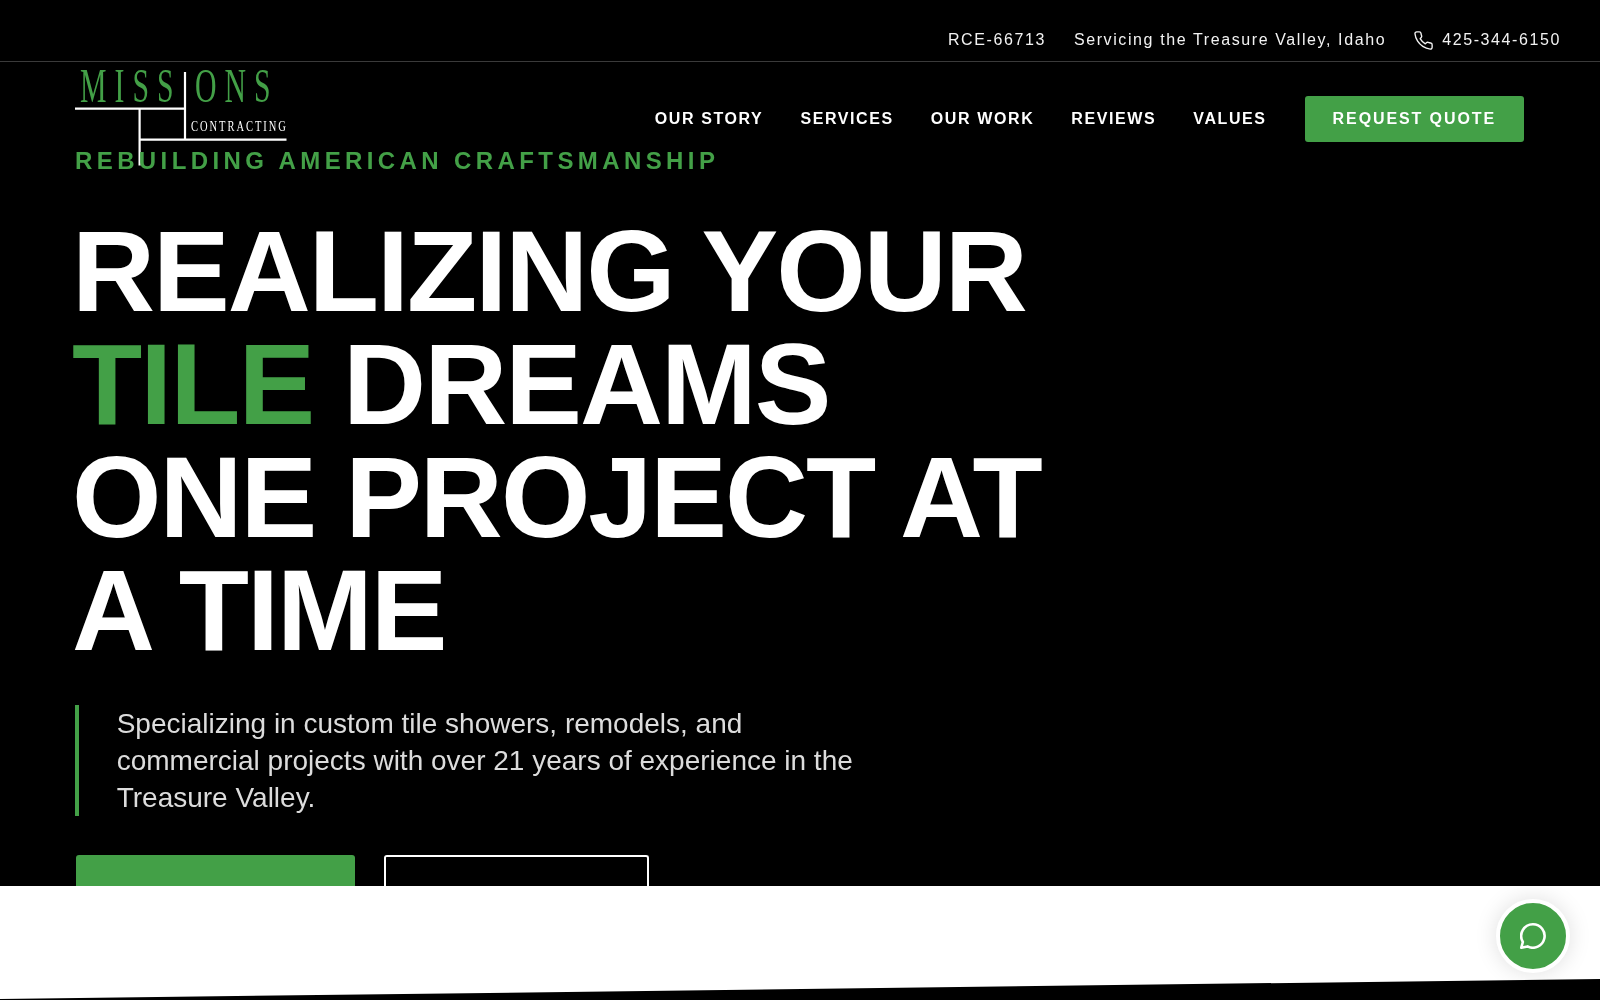 This screenshot has width=1600, height=1000. I want to click on logo-subtitle: CONTRACTING, so click(239, 126).